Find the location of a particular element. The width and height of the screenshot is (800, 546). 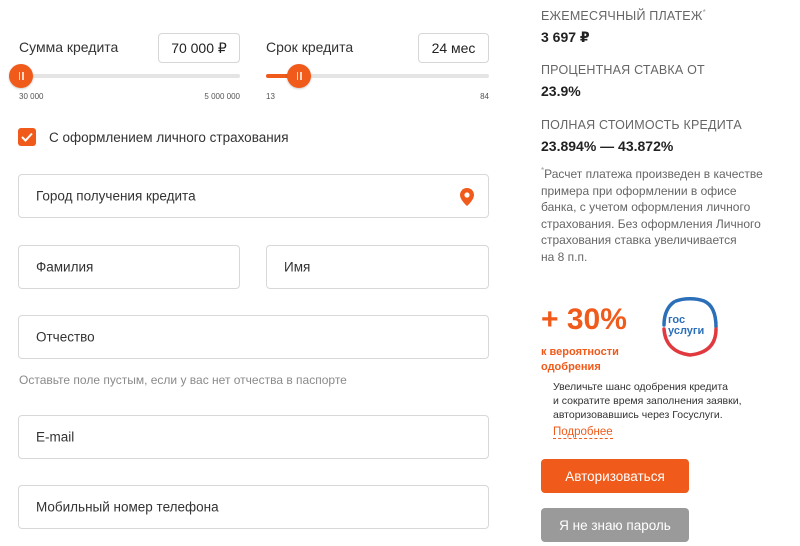

term-label: Срок кредита is located at coordinates (310, 47).